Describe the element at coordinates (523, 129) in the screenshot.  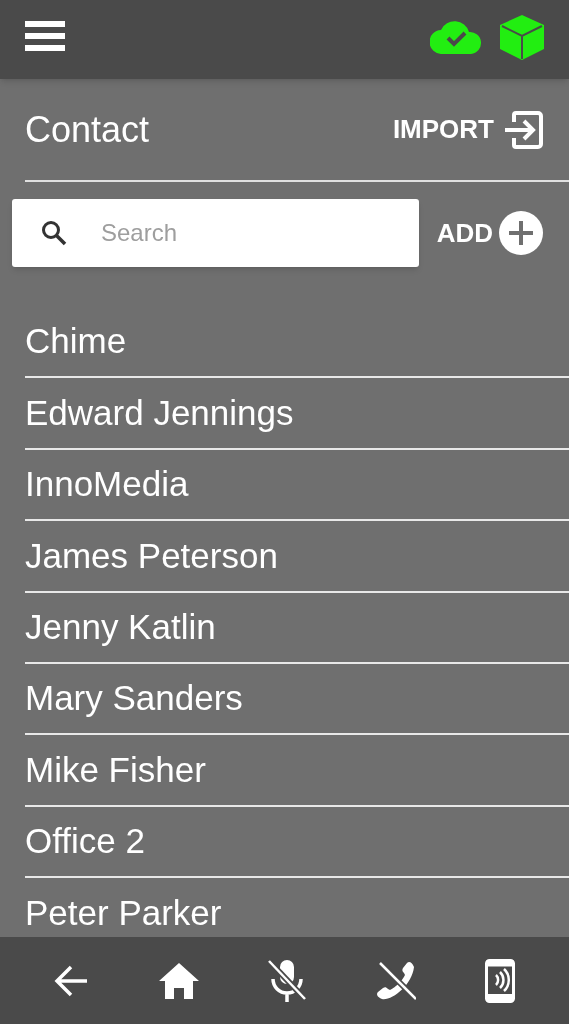
I see `import-icon` at that location.